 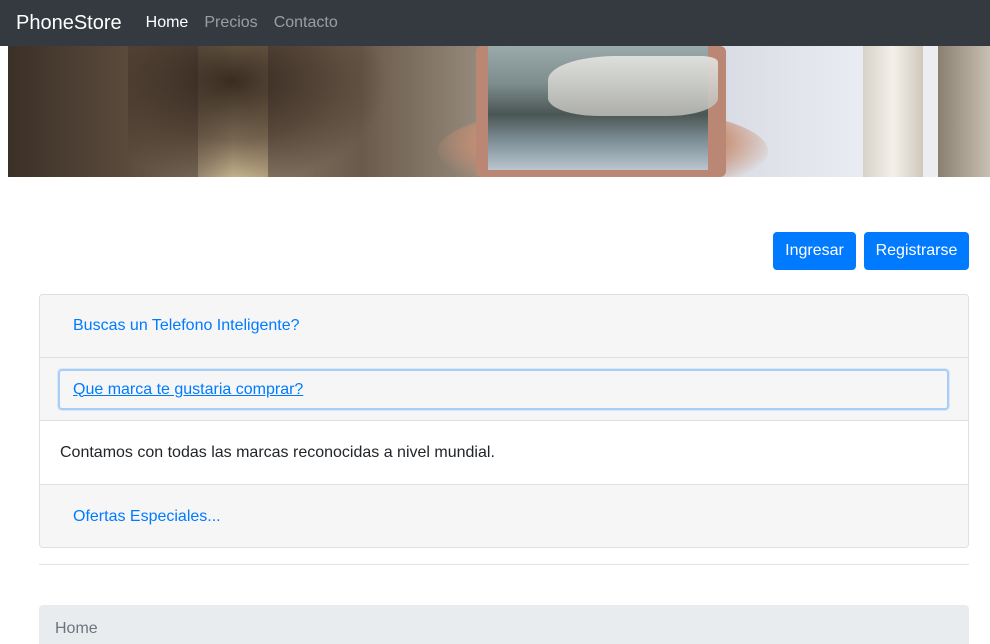 What do you see at coordinates (504, 624) in the screenshot?
I see `breadcrumb: Home` at bounding box center [504, 624].